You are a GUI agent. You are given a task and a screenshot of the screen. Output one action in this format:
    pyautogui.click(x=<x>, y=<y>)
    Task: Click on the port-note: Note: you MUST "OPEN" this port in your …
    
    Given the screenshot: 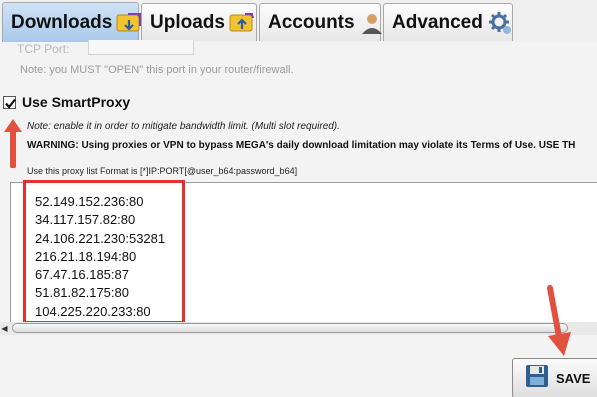 What is the action you would take?
    pyautogui.click(x=157, y=70)
    